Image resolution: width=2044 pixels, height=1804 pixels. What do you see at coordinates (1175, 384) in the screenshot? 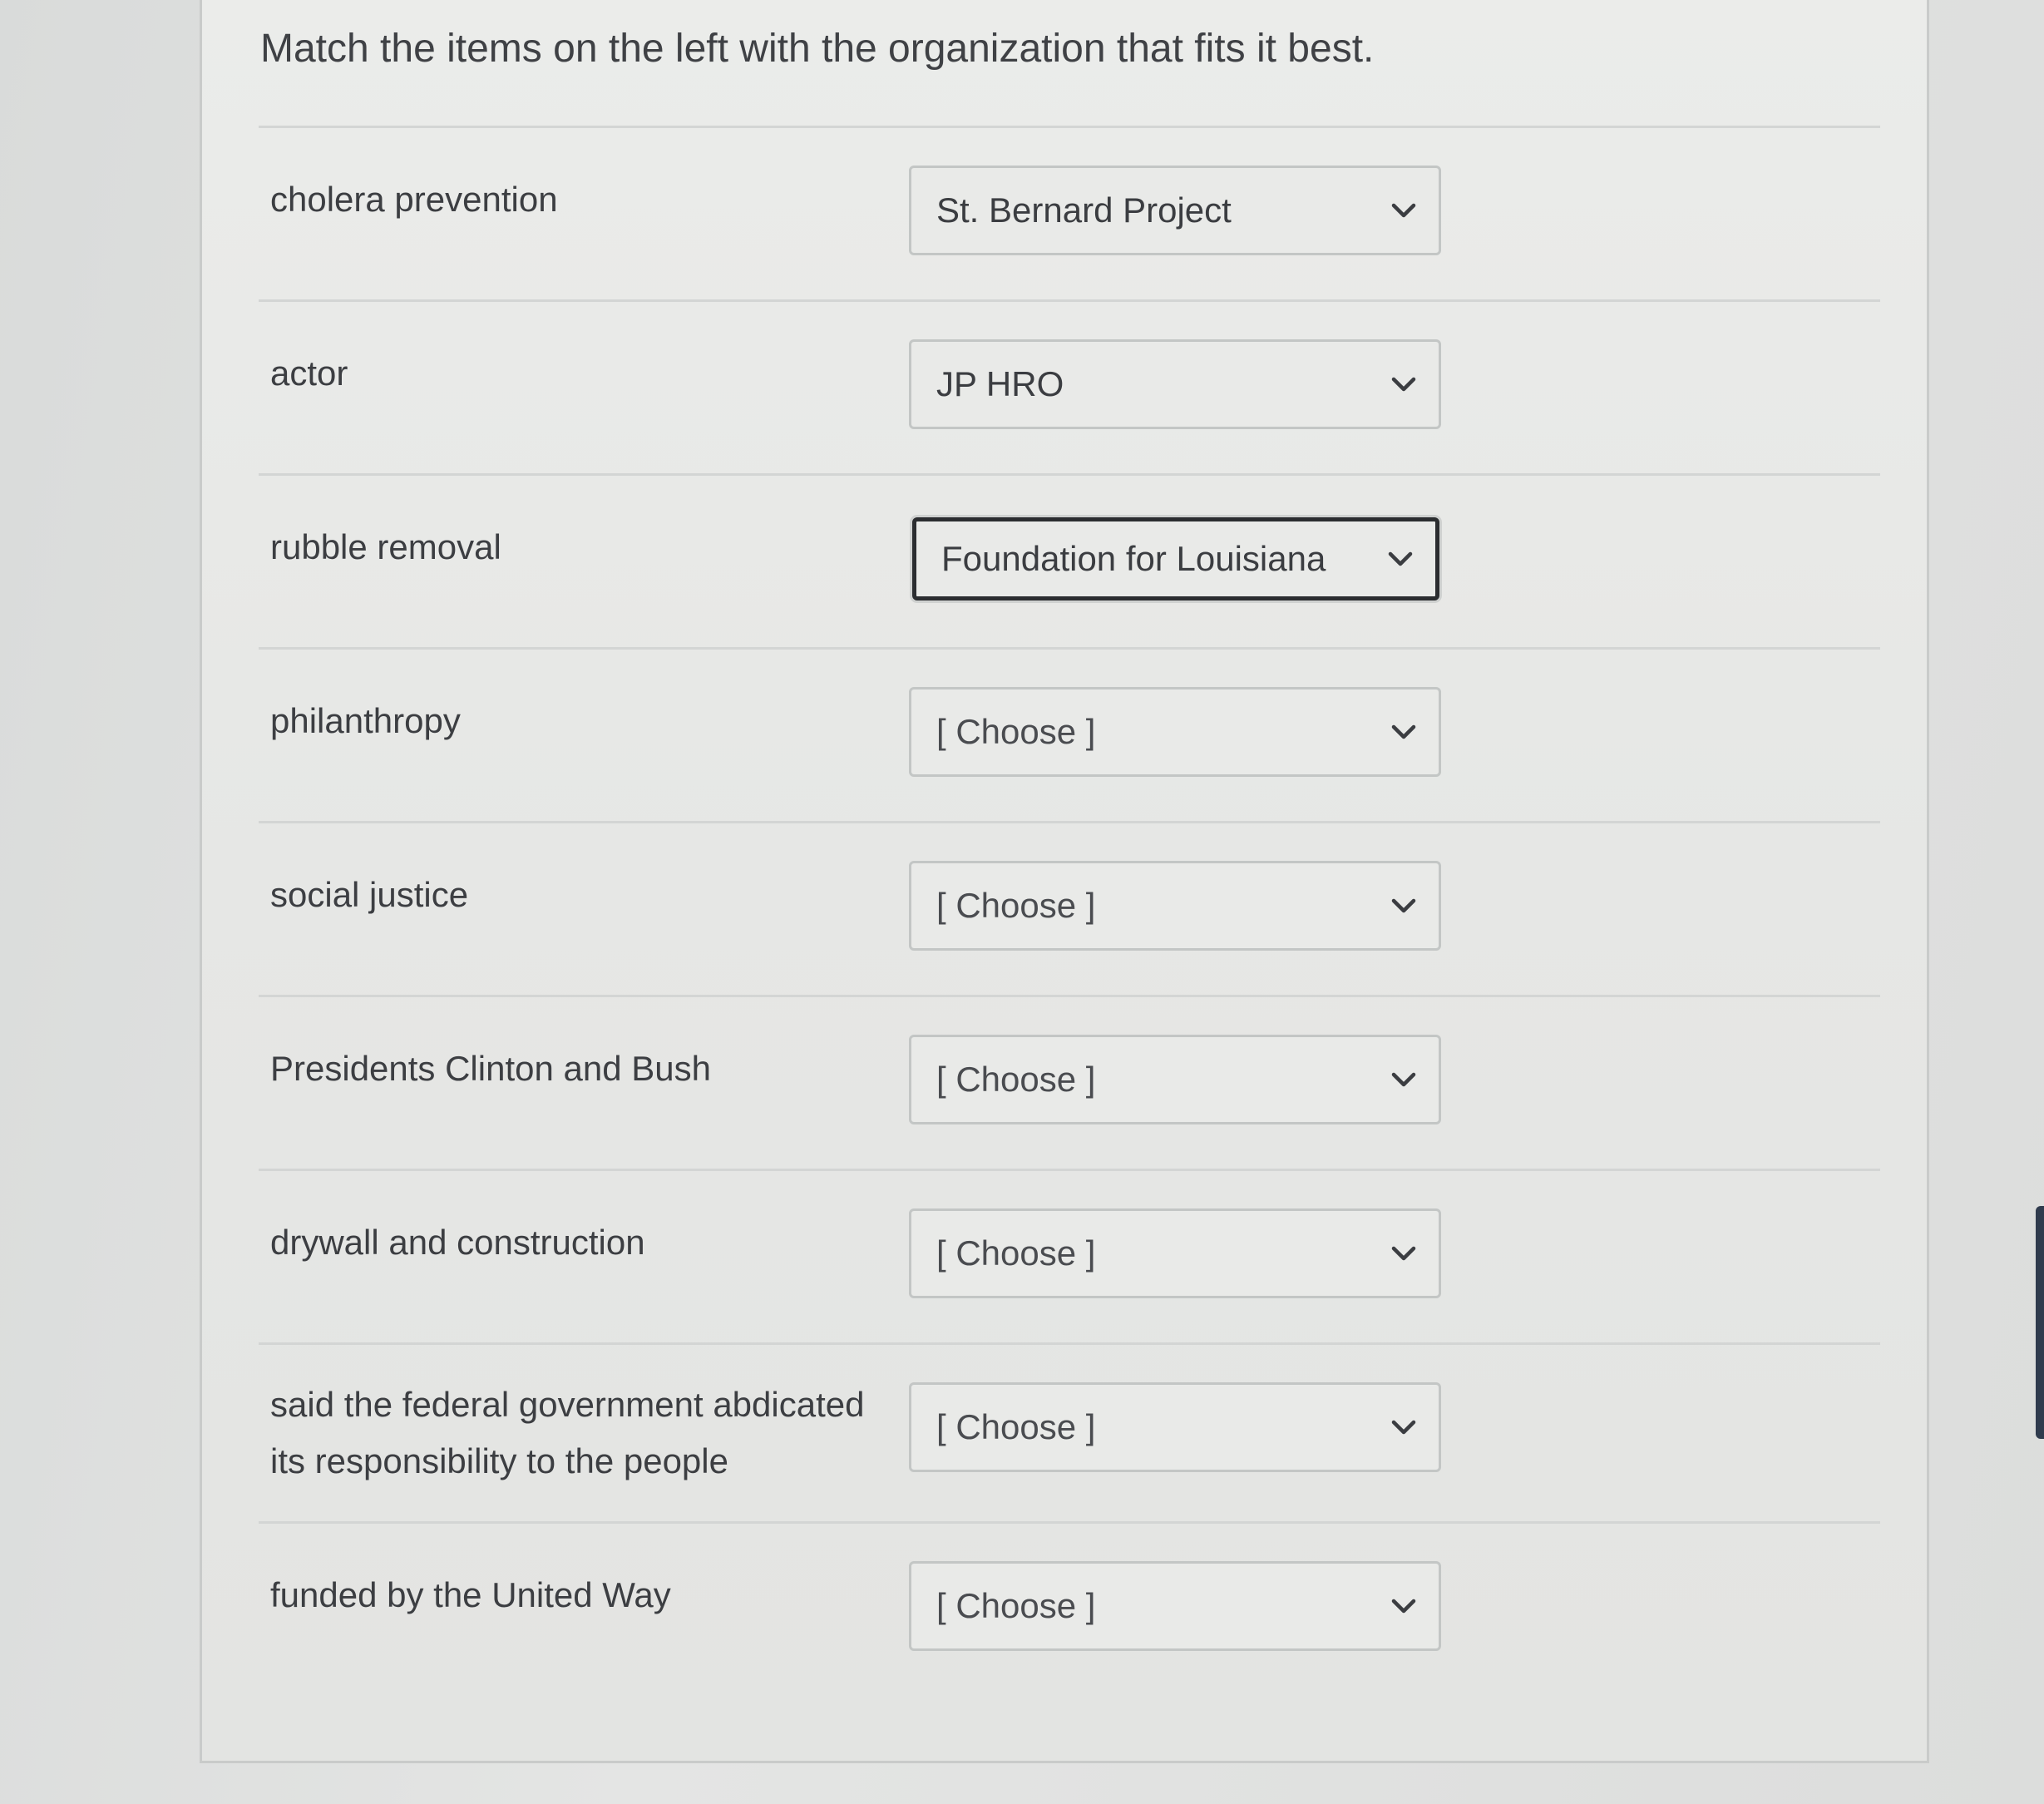
I see `organization-select: JP HRO` at bounding box center [1175, 384].